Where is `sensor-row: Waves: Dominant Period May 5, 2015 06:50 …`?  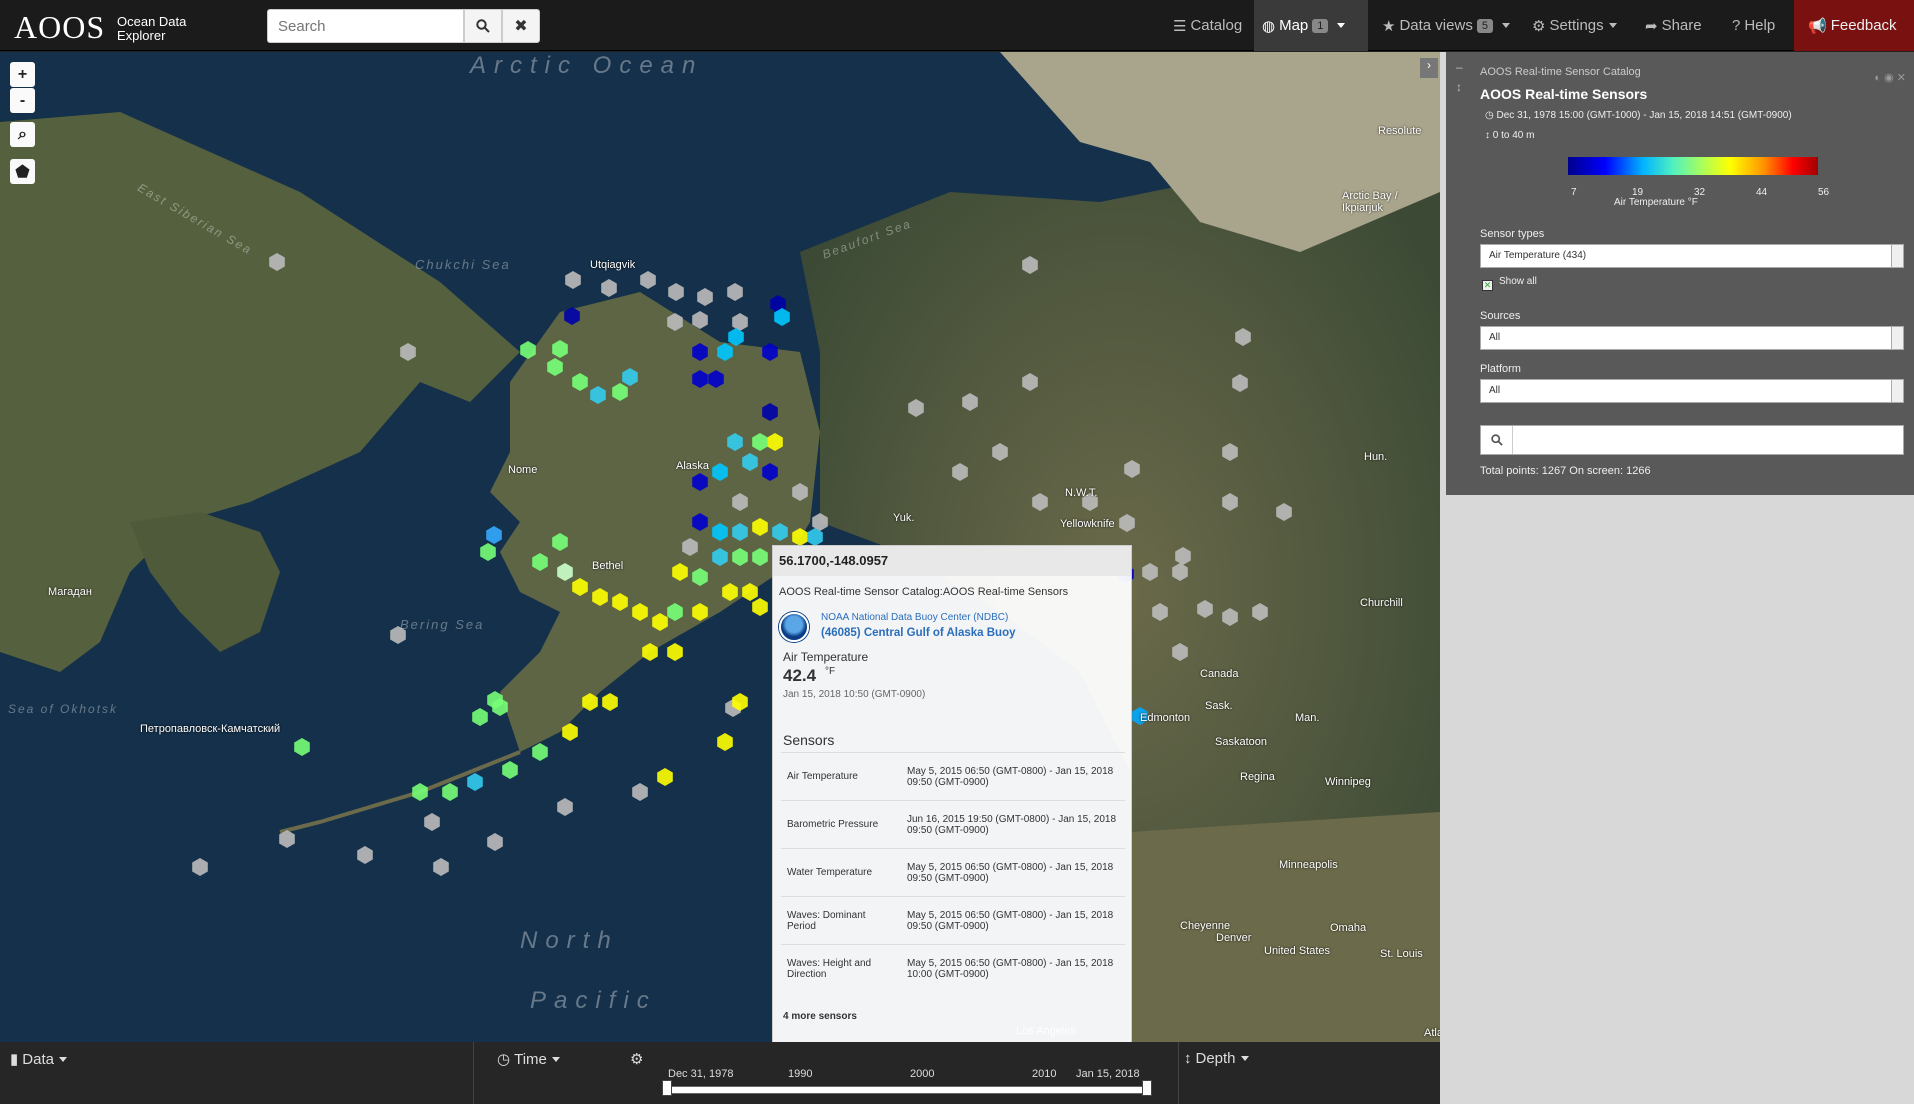 sensor-row: Waves: Dominant Period May 5, 2015 06:50 … is located at coordinates (953, 920).